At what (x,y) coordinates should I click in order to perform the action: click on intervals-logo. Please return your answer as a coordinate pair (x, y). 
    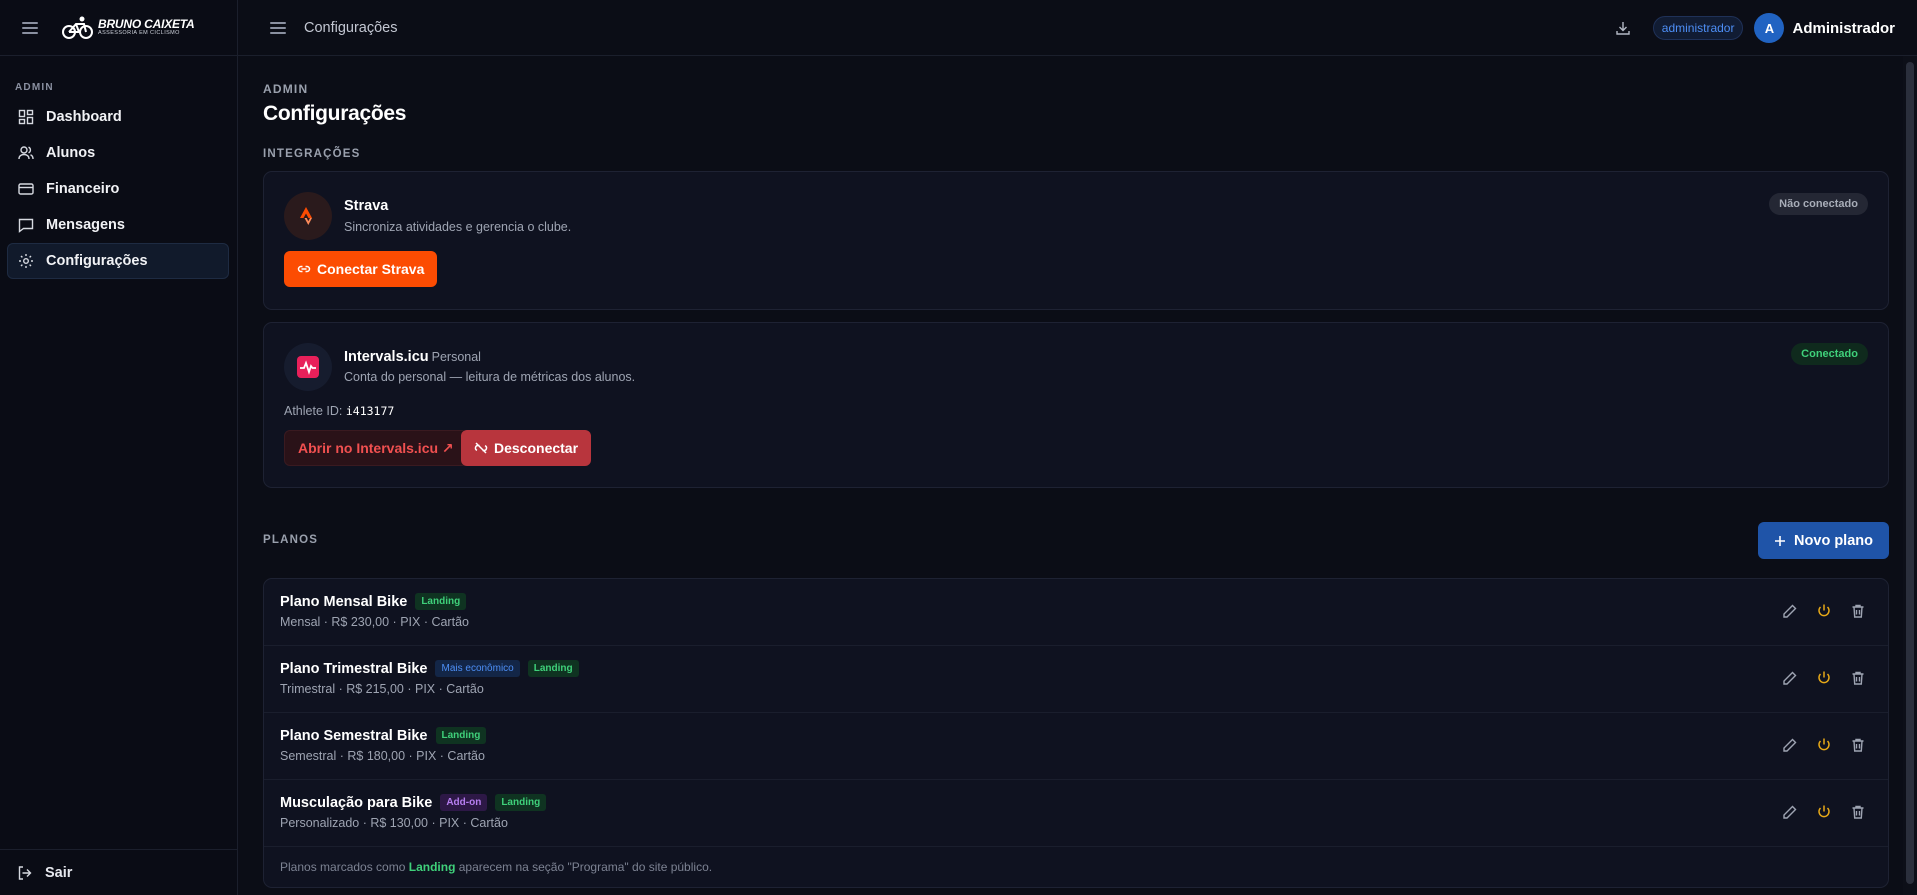
    Looking at the image, I should click on (308, 367).